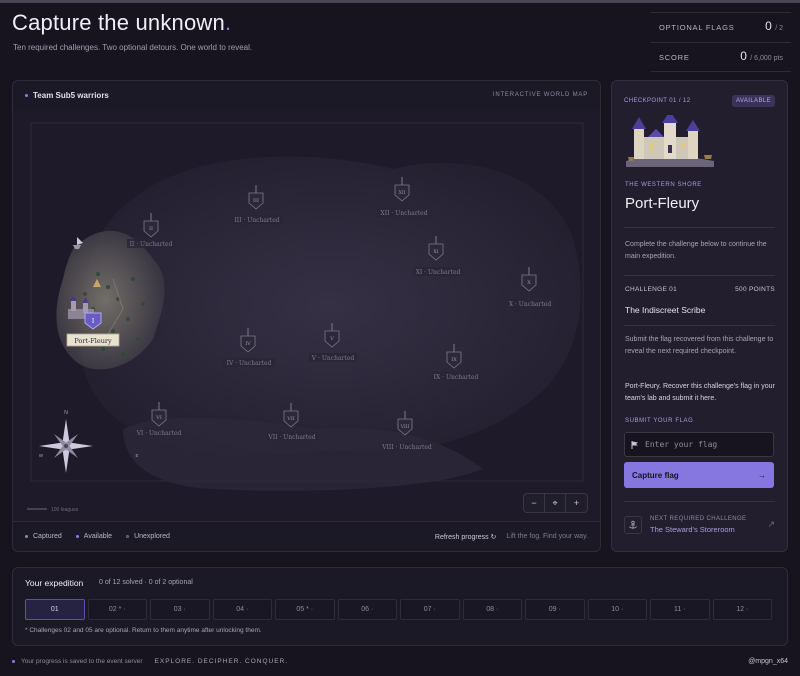  What do you see at coordinates (136, 455) in the screenshot?
I see `compass-e: E` at bounding box center [136, 455].